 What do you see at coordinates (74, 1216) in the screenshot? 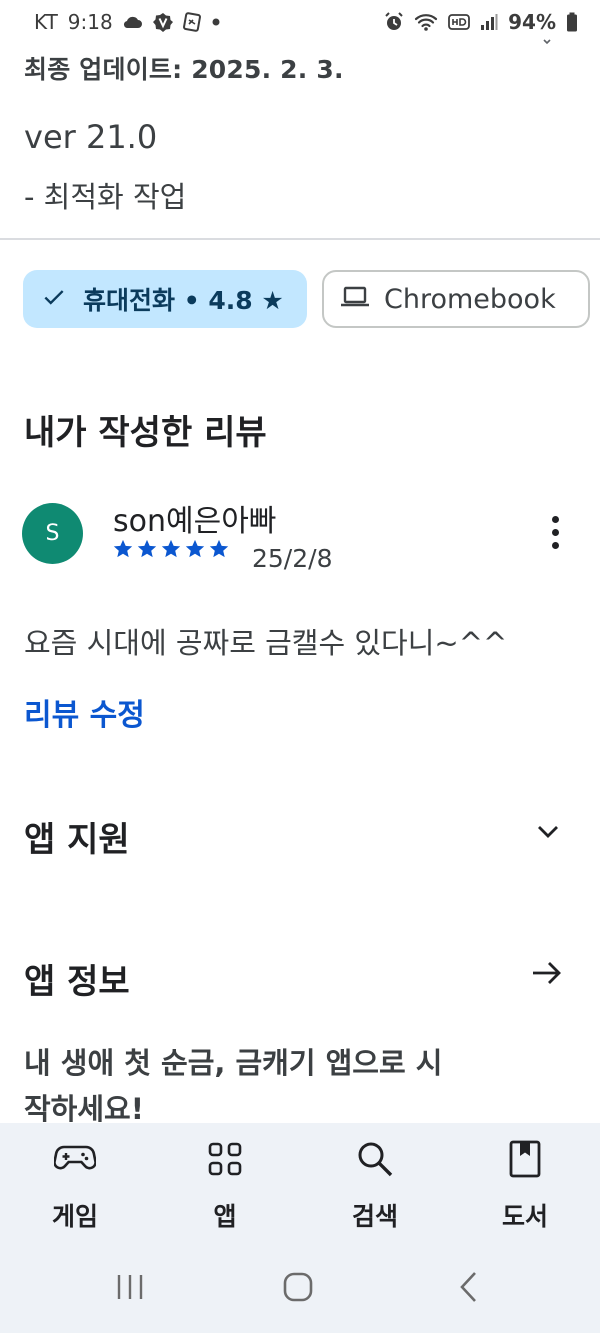
I see `nav-label-games: 게임` at bounding box center [74, 1216].